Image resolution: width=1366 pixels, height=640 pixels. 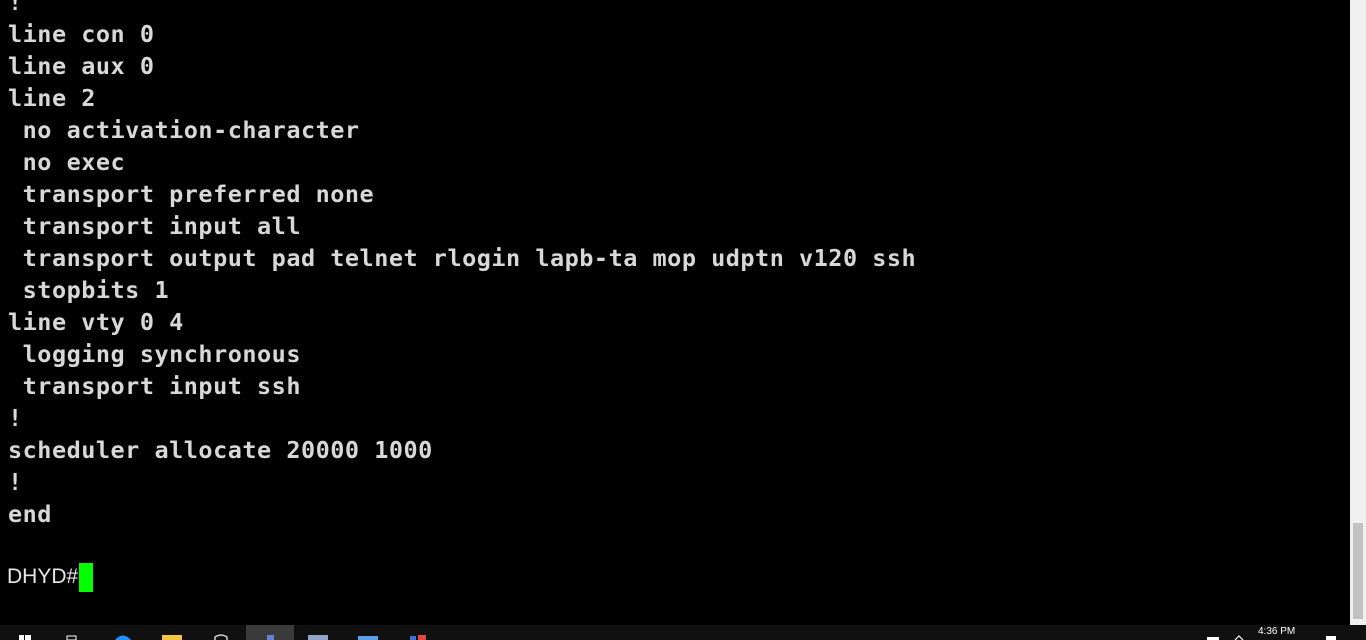 What do you see at coordinates (270, 637) in the screenshot?
I see `terminal-app-icon` at bounding box center [270, 637].